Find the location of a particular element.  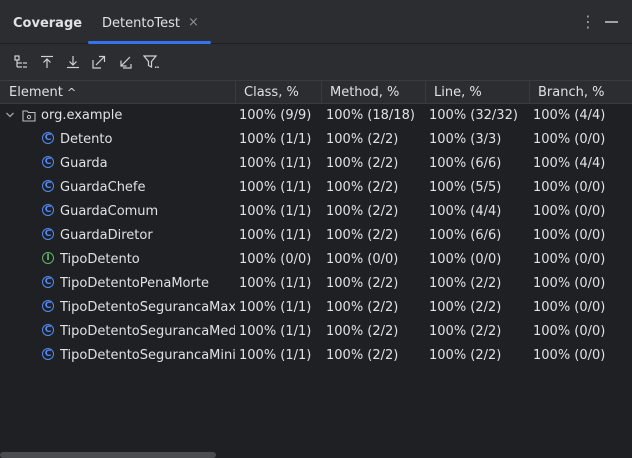

package-name: org.example is located at coordinates (82, 115).